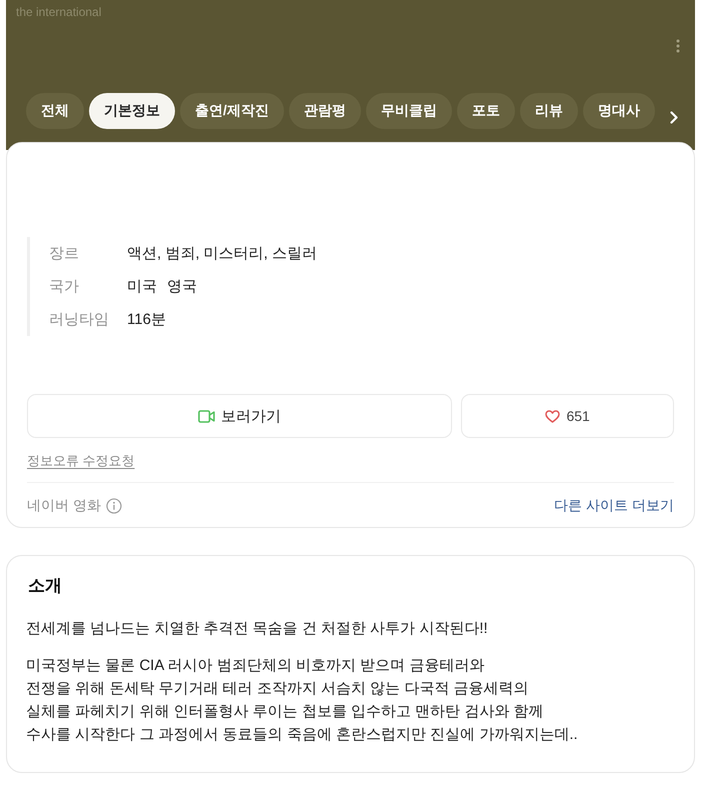 The height and width of the screenshot is (805, 703). What do you see at coordinates (409, 111) in the screenshot?
I see `tab: 무비클립` at bounding box center [409, 111].